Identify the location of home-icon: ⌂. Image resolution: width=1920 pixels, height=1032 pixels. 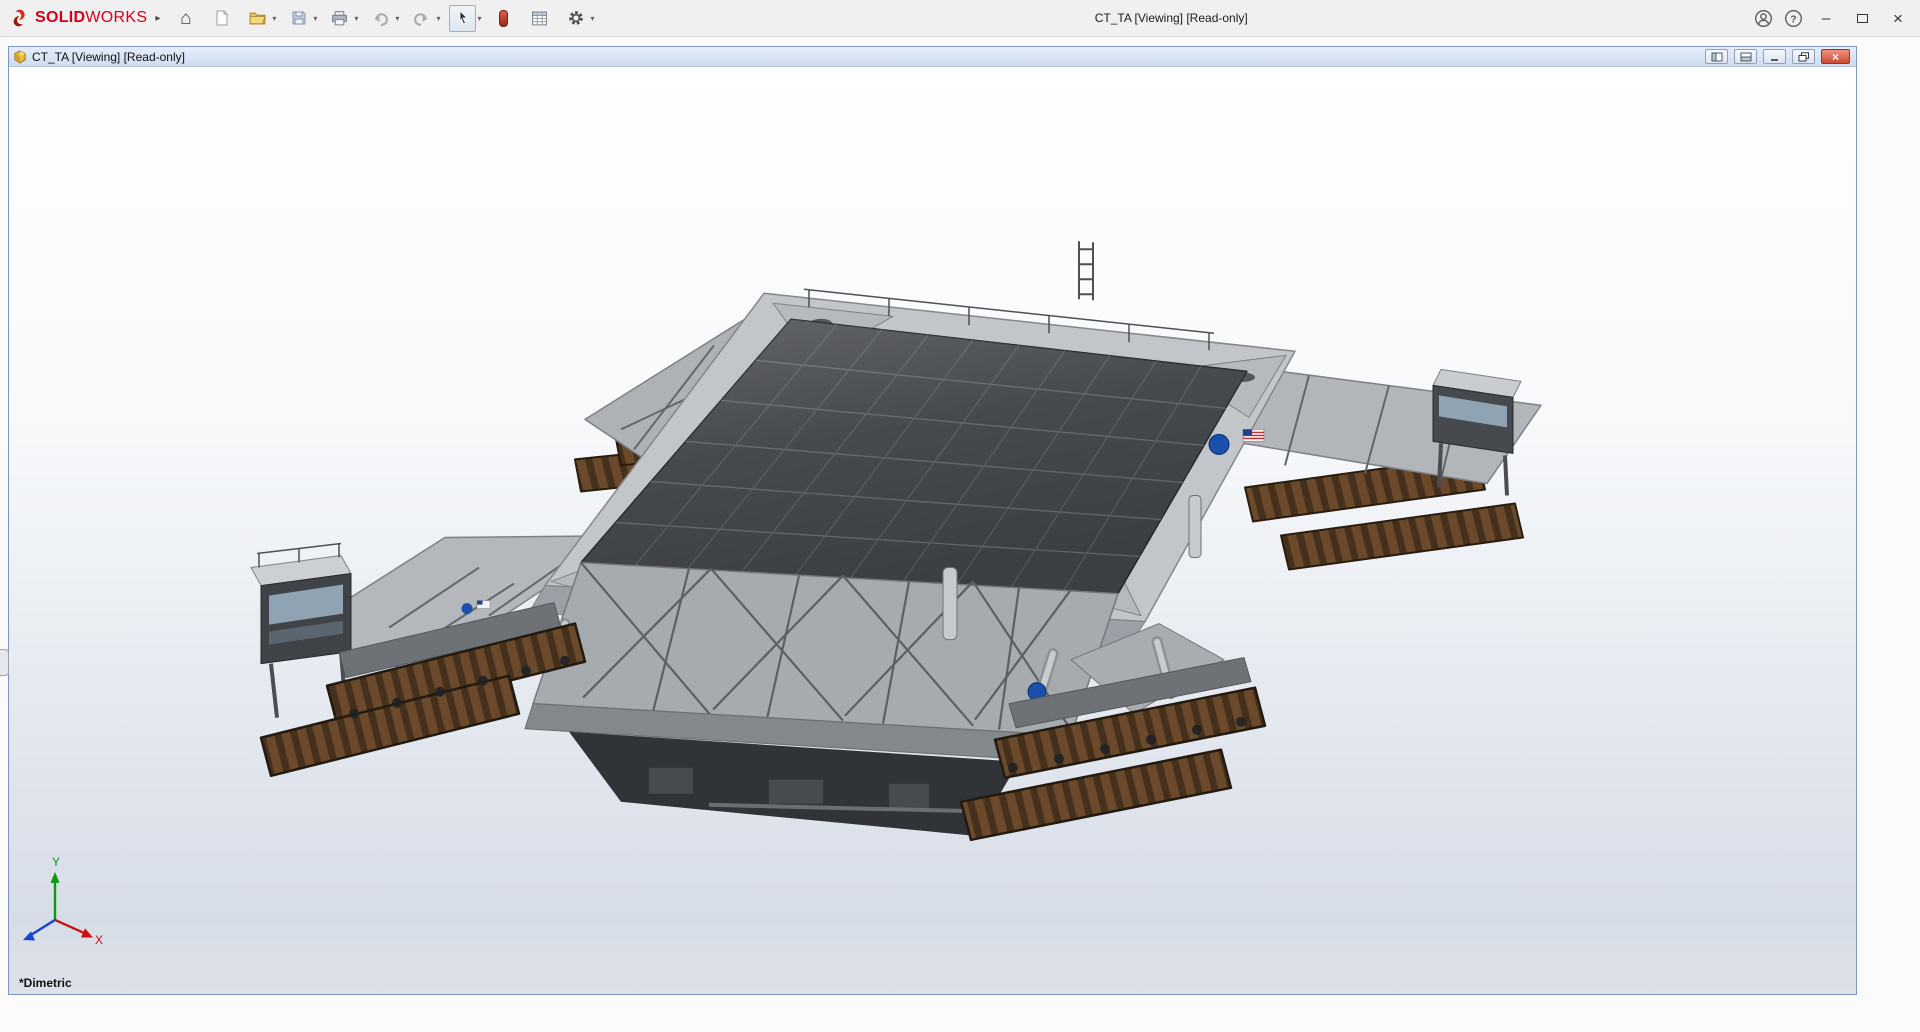
(186, 18).